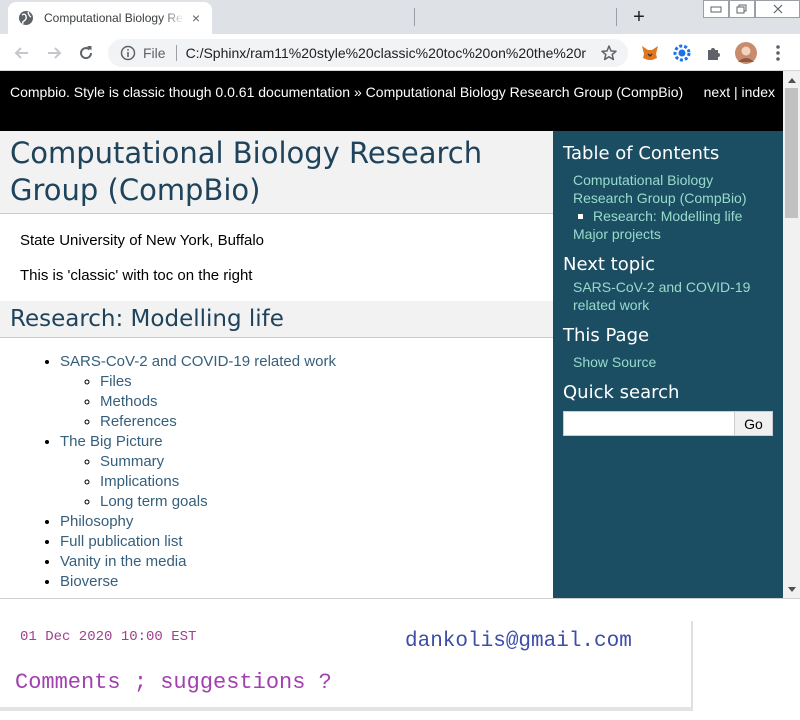 Image resolution: width=800 pixels, height=720 pixels. Describe the element at coordinates (778, 53) in the screenshot. I see `kebab-menu-icon` at that location.